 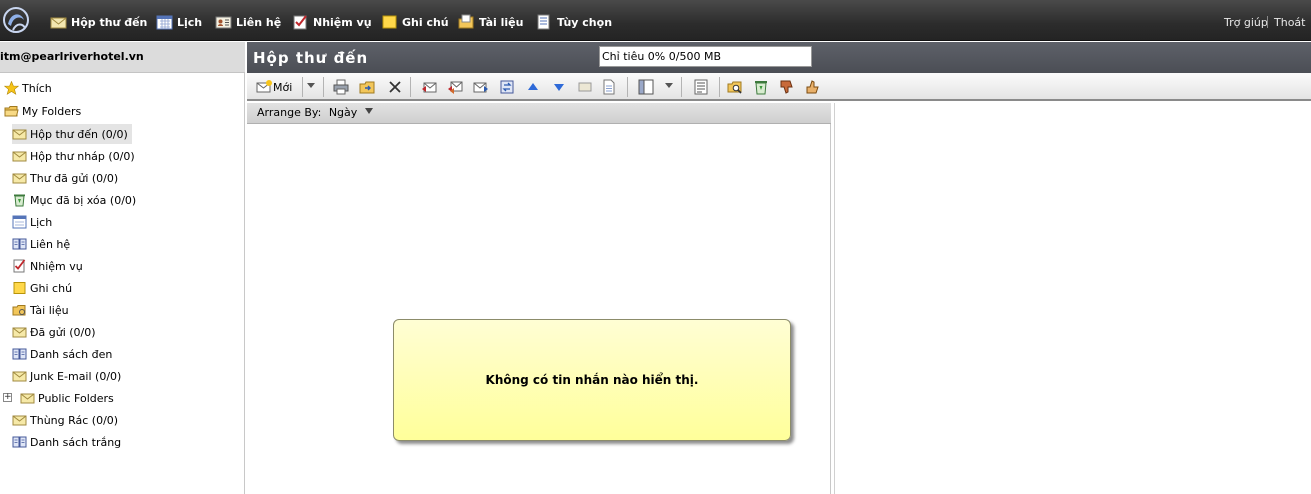 What do you see at coordinates (190, 22) in the screenshot?
I see `nav-calendar-label: Lịch` at bounding box center [190, 22].